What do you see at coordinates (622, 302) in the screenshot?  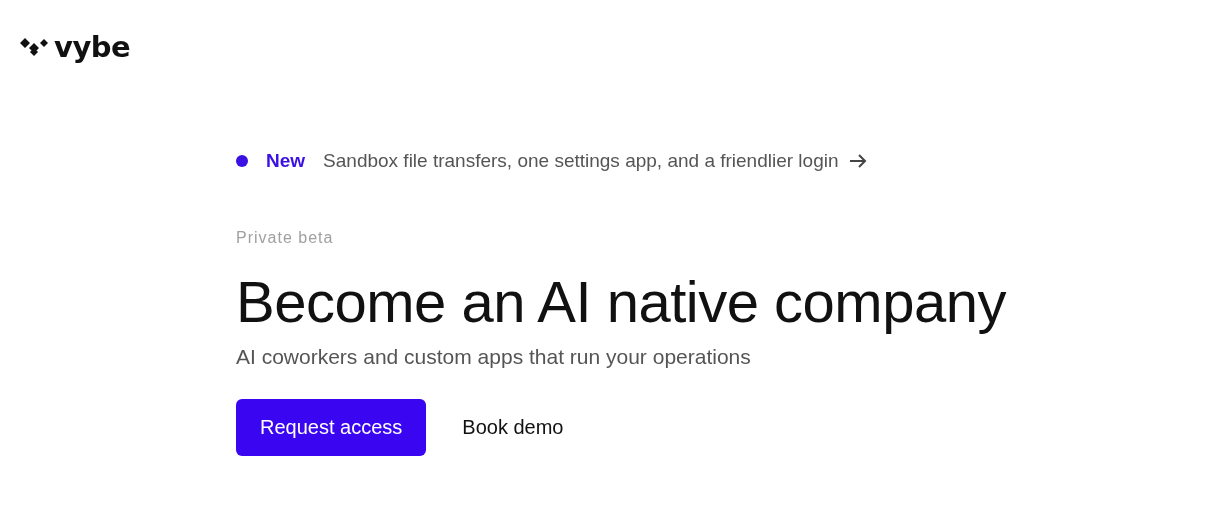 I see `hero-title: Become an AI native company` at bounding box center [622, 302].